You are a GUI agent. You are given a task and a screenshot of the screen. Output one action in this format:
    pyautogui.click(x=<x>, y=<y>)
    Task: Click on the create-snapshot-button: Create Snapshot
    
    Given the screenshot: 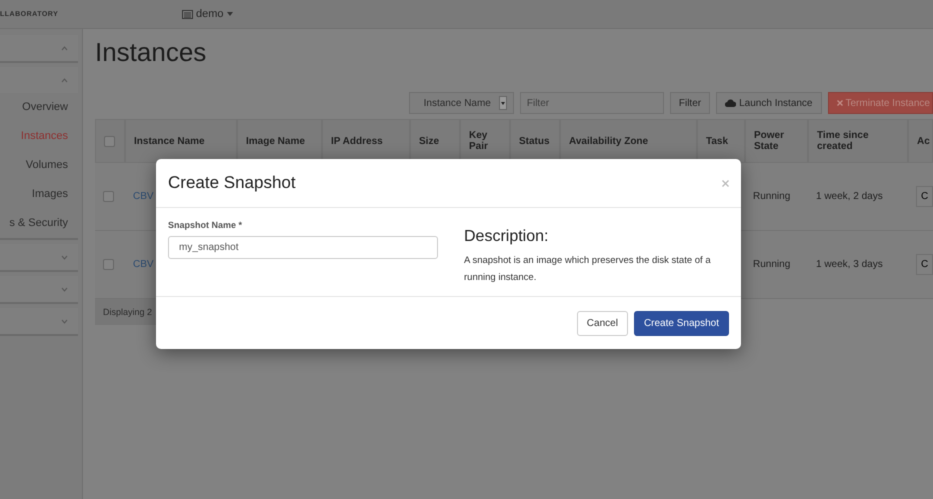 What is the action you would take?
    pyautogui.click(x=681, y=323)
    